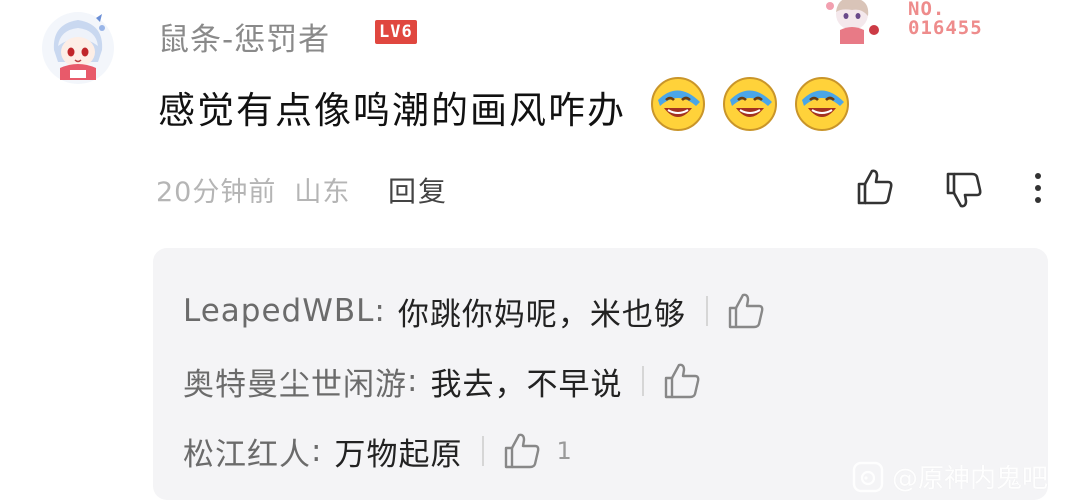  What do you see at coordinates (78, 48) in the screenshot?
I see `user-avatar` at bounding box center [78, 48].